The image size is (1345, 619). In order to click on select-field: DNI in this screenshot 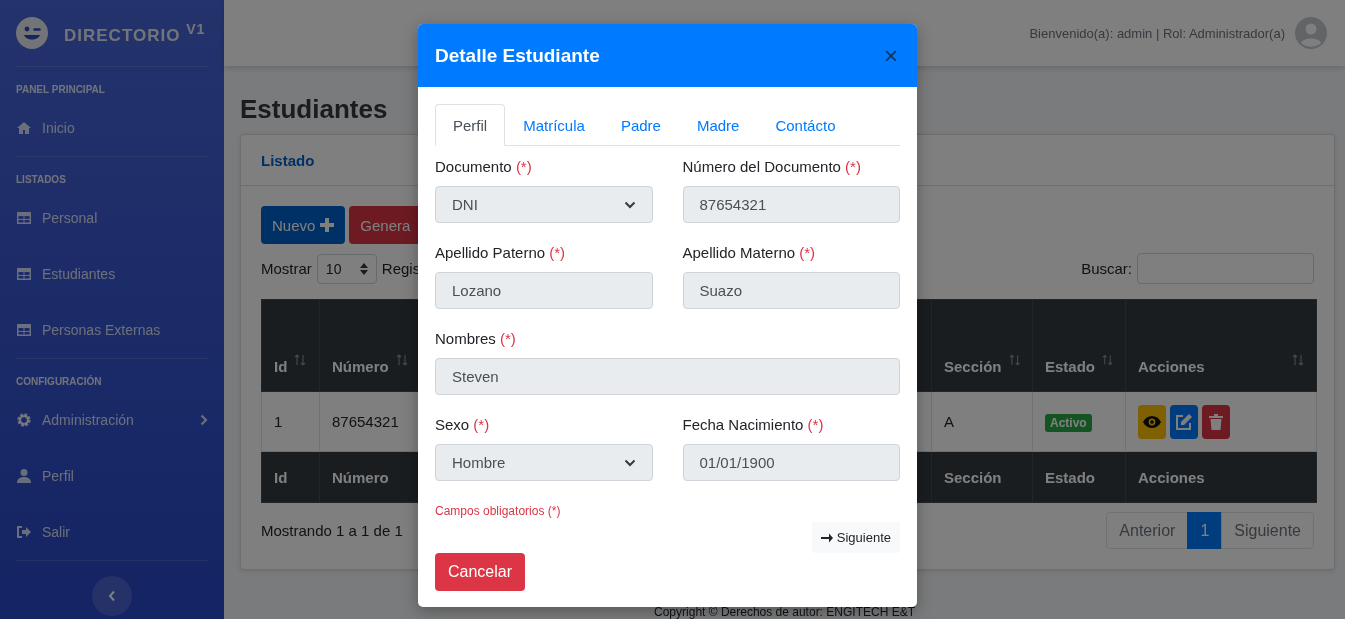, I will do `click(544, 204)`.